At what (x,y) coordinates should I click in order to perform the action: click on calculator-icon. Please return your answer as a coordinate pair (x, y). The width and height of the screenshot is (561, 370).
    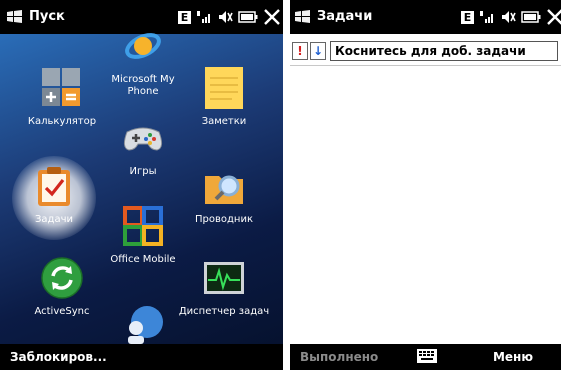
    Looking at the image, I should click on (62, 88).